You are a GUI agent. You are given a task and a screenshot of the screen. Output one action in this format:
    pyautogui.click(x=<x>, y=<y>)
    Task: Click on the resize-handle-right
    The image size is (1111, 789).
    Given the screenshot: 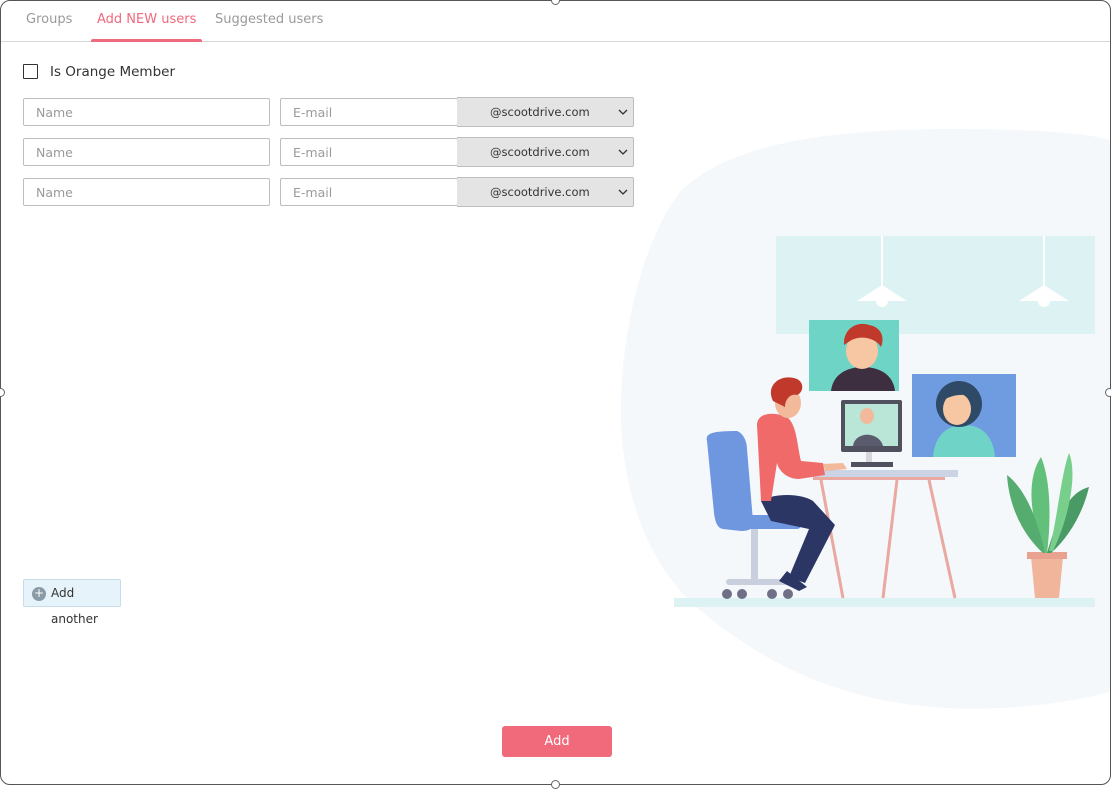 What is the action you would take?
    pyautogui.click(x=1108, y=392)
    